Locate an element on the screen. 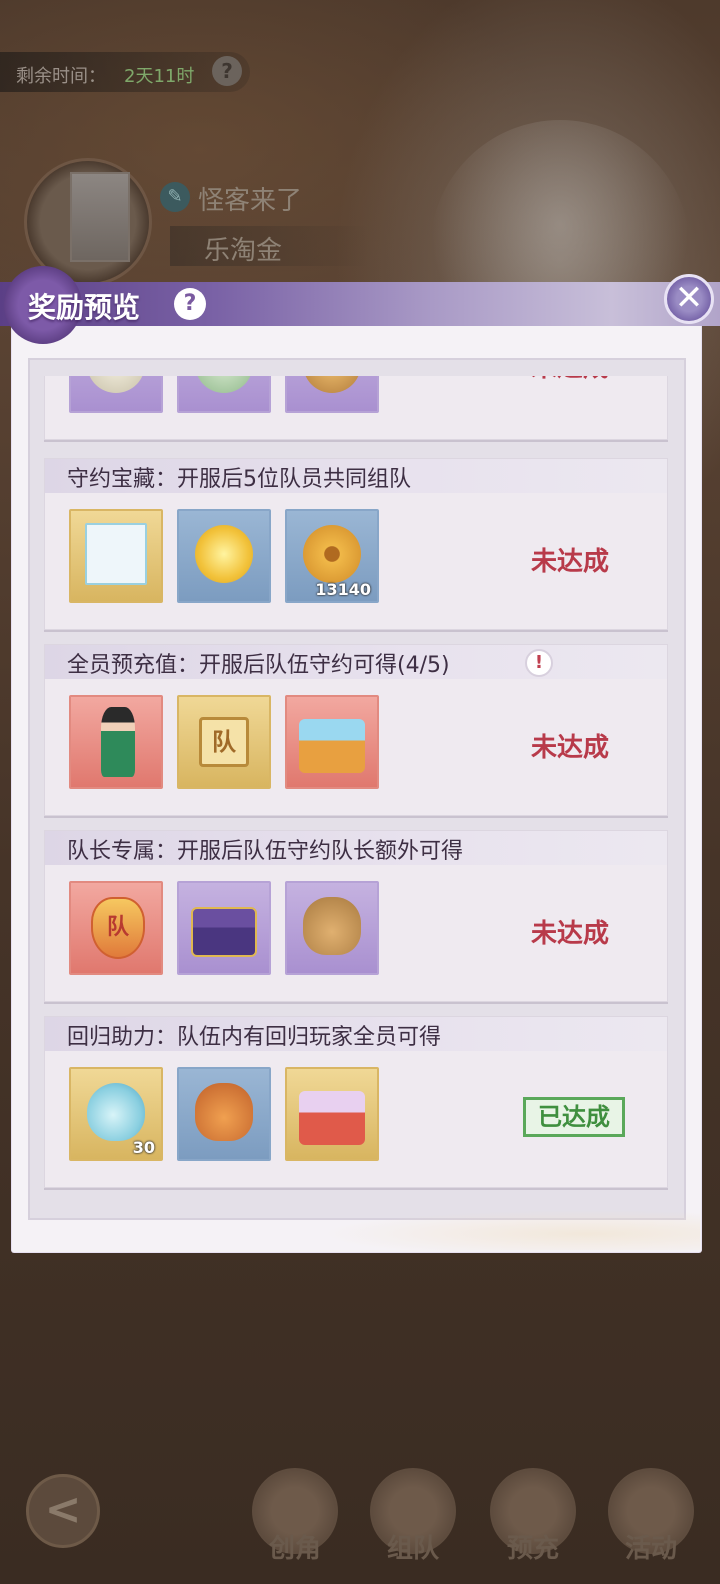 This screenshot has width=720, height=1584. map-scroll-icon is located at coordinates (224, 394).